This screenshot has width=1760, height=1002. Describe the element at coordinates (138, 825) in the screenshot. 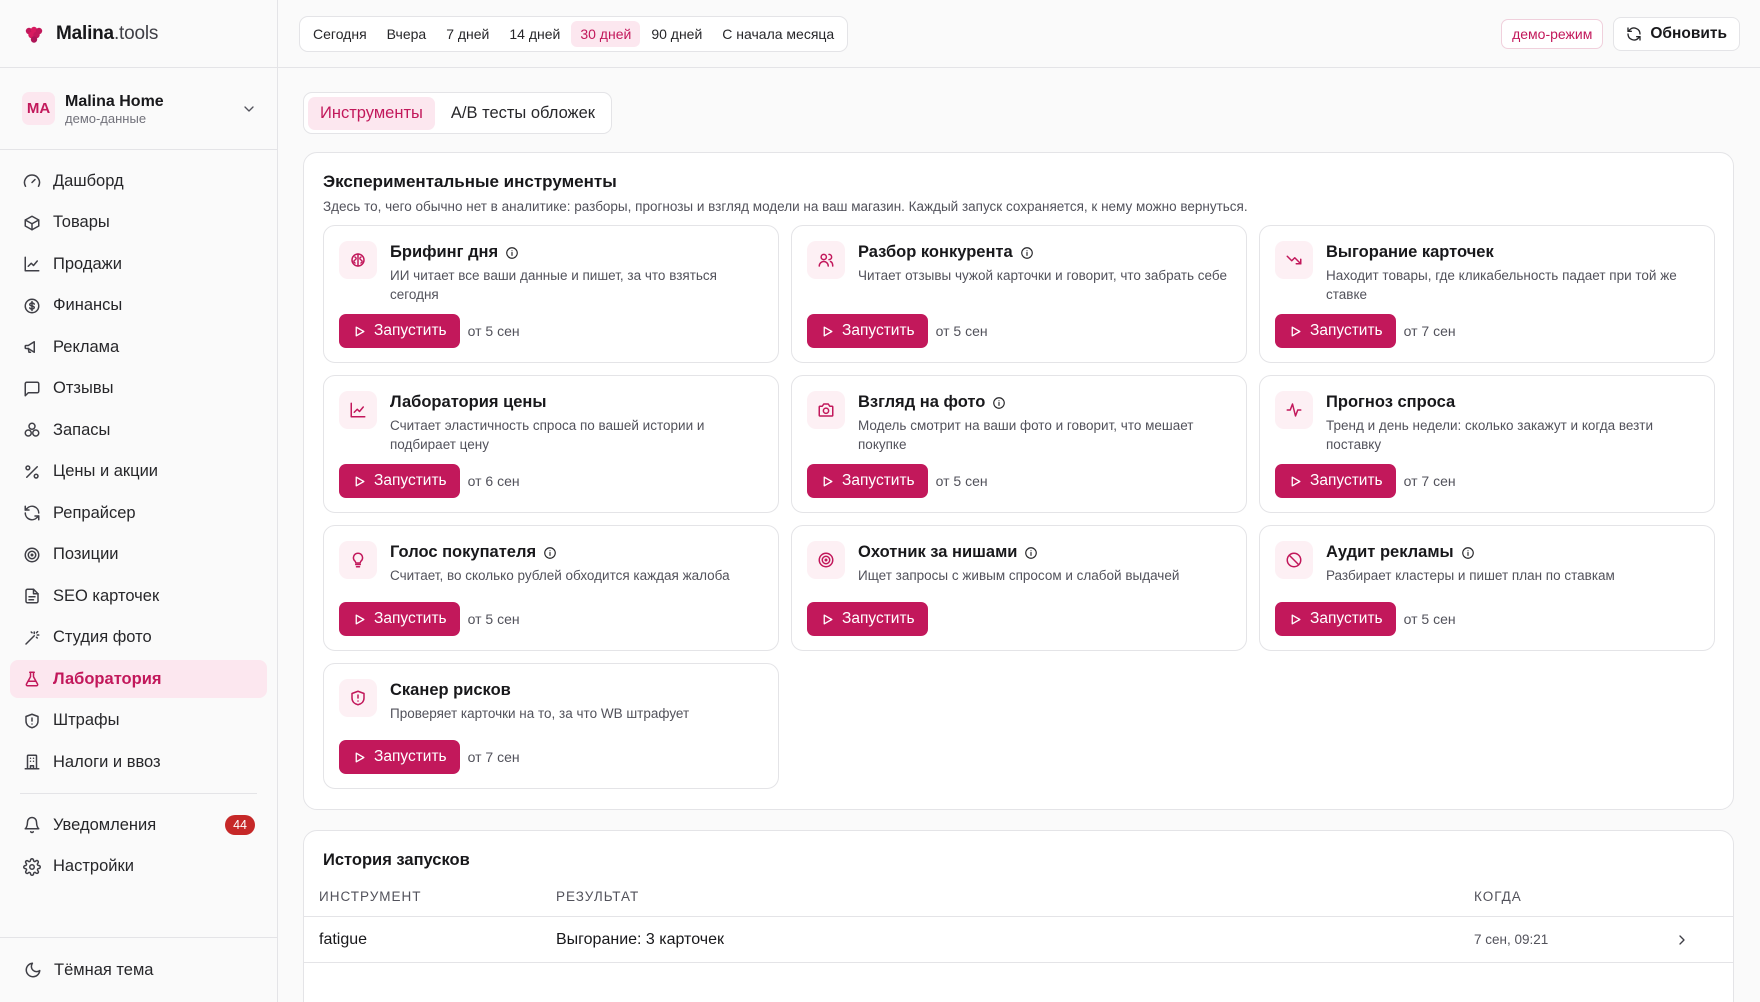

I see `sidebar-item-notifications: Уведомления 44` at that location.